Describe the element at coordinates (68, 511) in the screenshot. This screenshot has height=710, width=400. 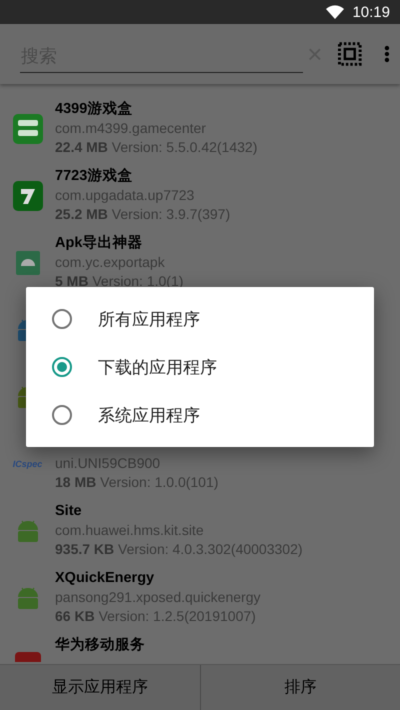
I see `app-name: Site` at that location.